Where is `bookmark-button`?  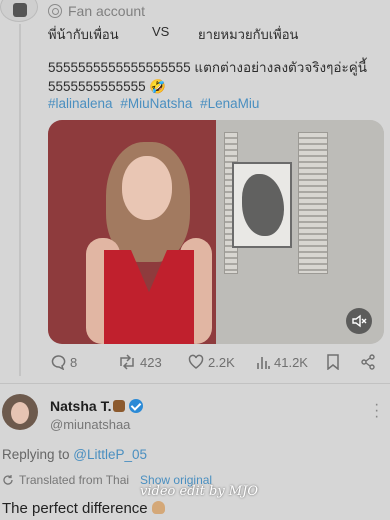
bookmark-button is located at coordinates (333, 362).